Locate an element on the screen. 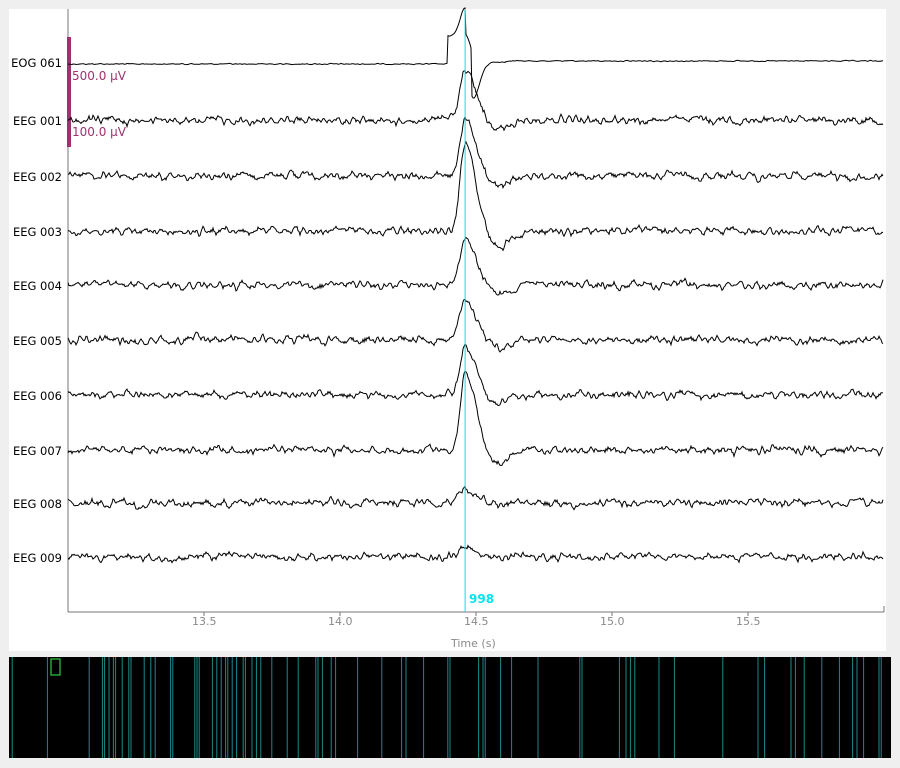 The image size is (900, 768). overview-view-box is located at coordinates (55, 667).